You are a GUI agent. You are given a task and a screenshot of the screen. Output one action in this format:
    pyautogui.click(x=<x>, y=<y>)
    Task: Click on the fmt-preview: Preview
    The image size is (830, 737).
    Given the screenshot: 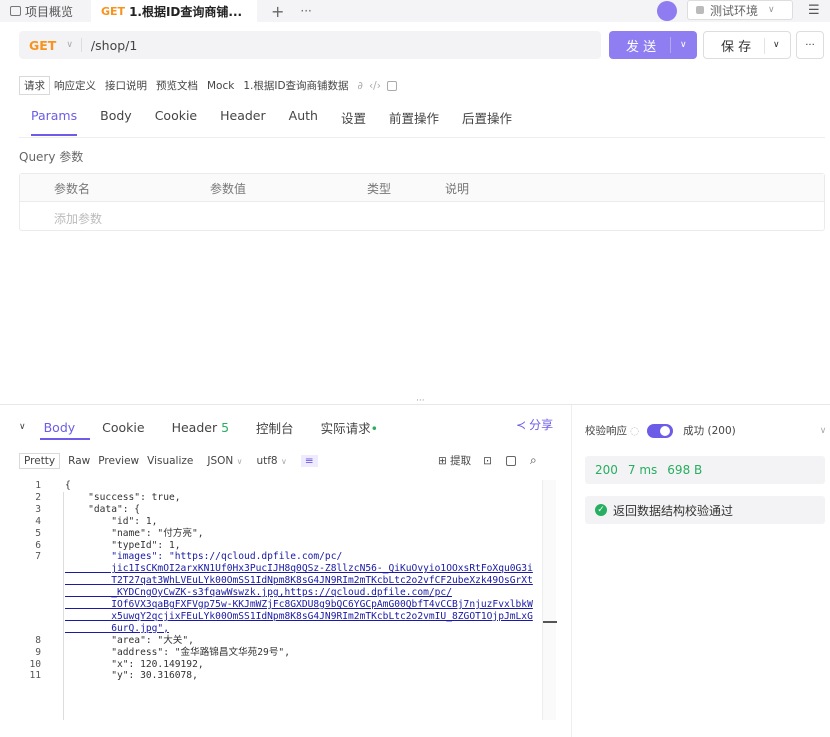 What is the action you would take?
    pyautogui.click(x=118, y=461)
    